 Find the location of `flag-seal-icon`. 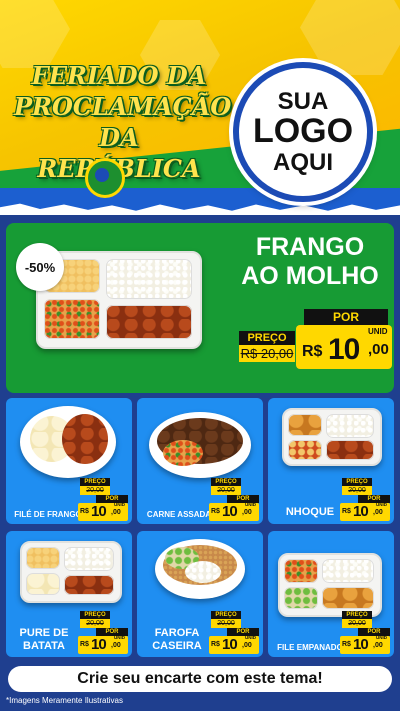

flag-seal-icon is located at coordinates (105, 178).